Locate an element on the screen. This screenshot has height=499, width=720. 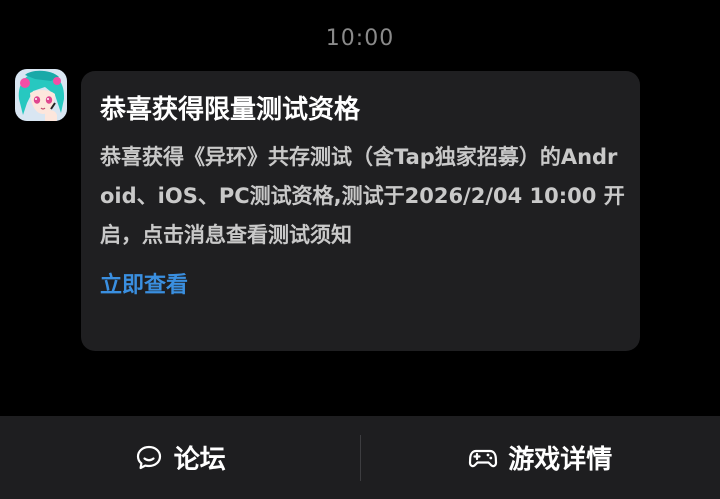
game-character-avatar-icon is located at coordinates (41, 95).